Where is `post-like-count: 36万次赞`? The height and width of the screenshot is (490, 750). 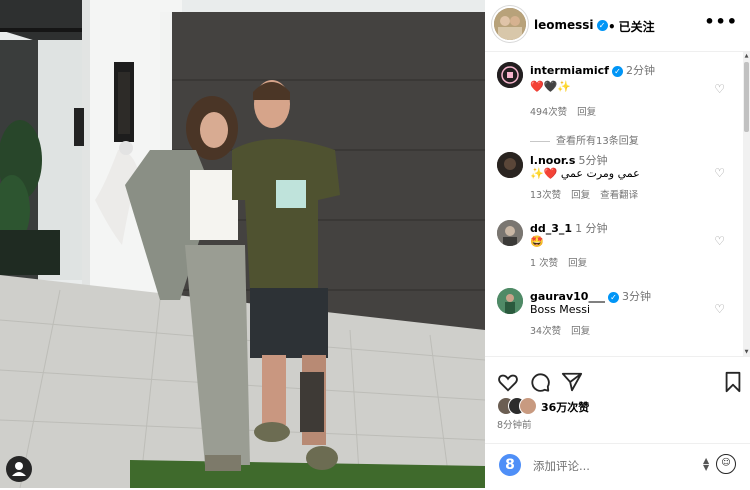 post-like-count: 36万次赞 is located at coordinates (565, 407).